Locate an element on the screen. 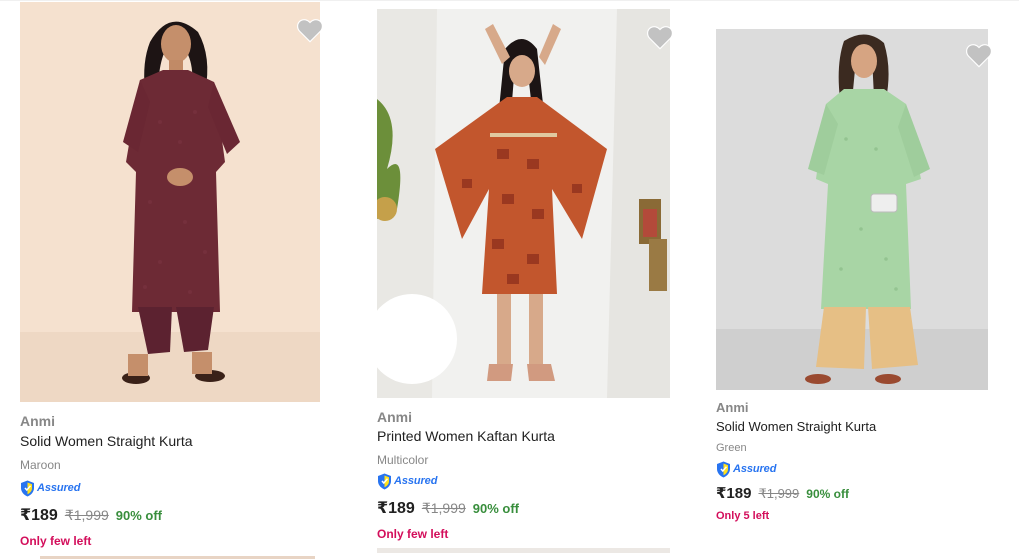 The height and width of the screenshot is (559, 1019). stock-status: Only 5 left is located at coordinates (743, 516).